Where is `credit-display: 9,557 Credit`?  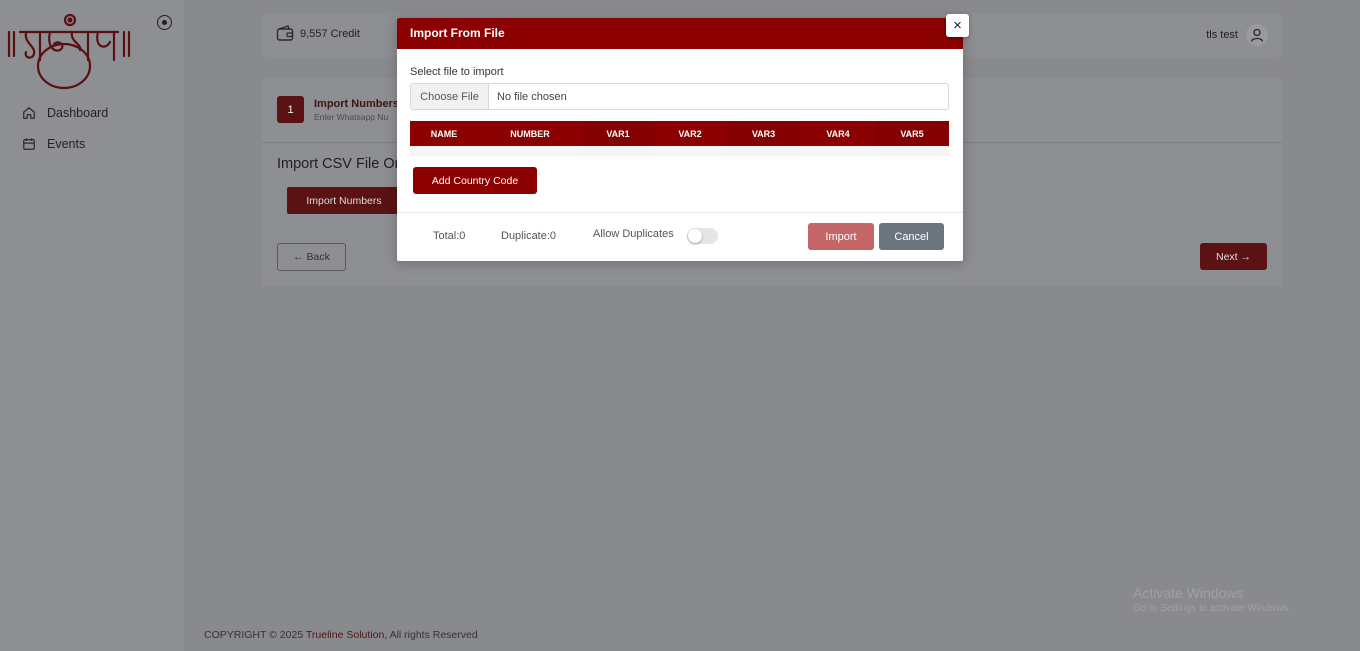
credit-display: 9,557 Credit is located at coordinates (318, 33).